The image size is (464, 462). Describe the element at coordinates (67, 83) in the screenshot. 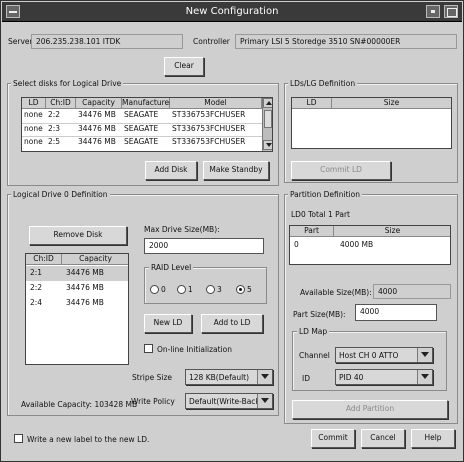

I see `select-disks-label: Select disks for Logical Drive` at that location.